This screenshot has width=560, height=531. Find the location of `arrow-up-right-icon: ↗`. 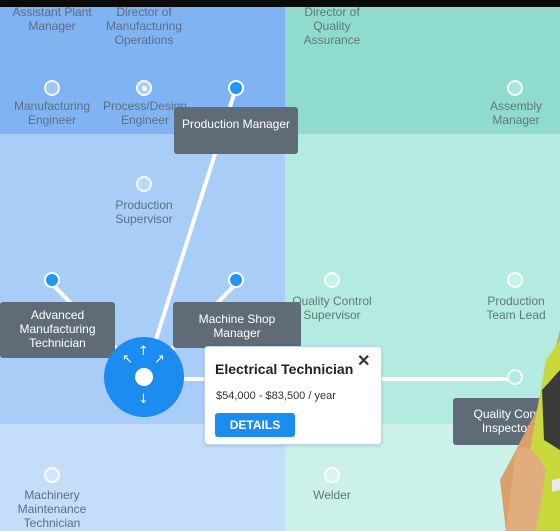

arrow-up-right-icon: ↗ is located at coordinates (159, 359).